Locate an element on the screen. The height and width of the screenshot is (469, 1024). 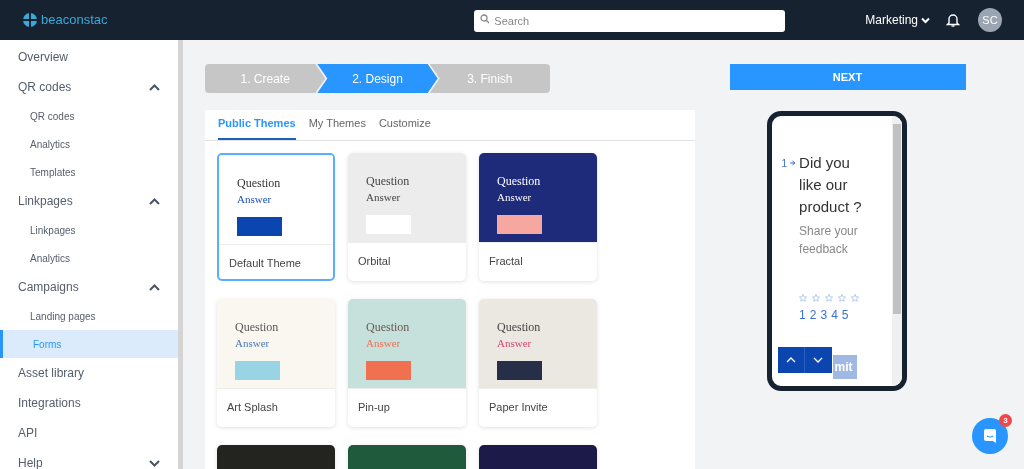
theme-card: Question Answer Art Splash is located at coordinates (276, 363).